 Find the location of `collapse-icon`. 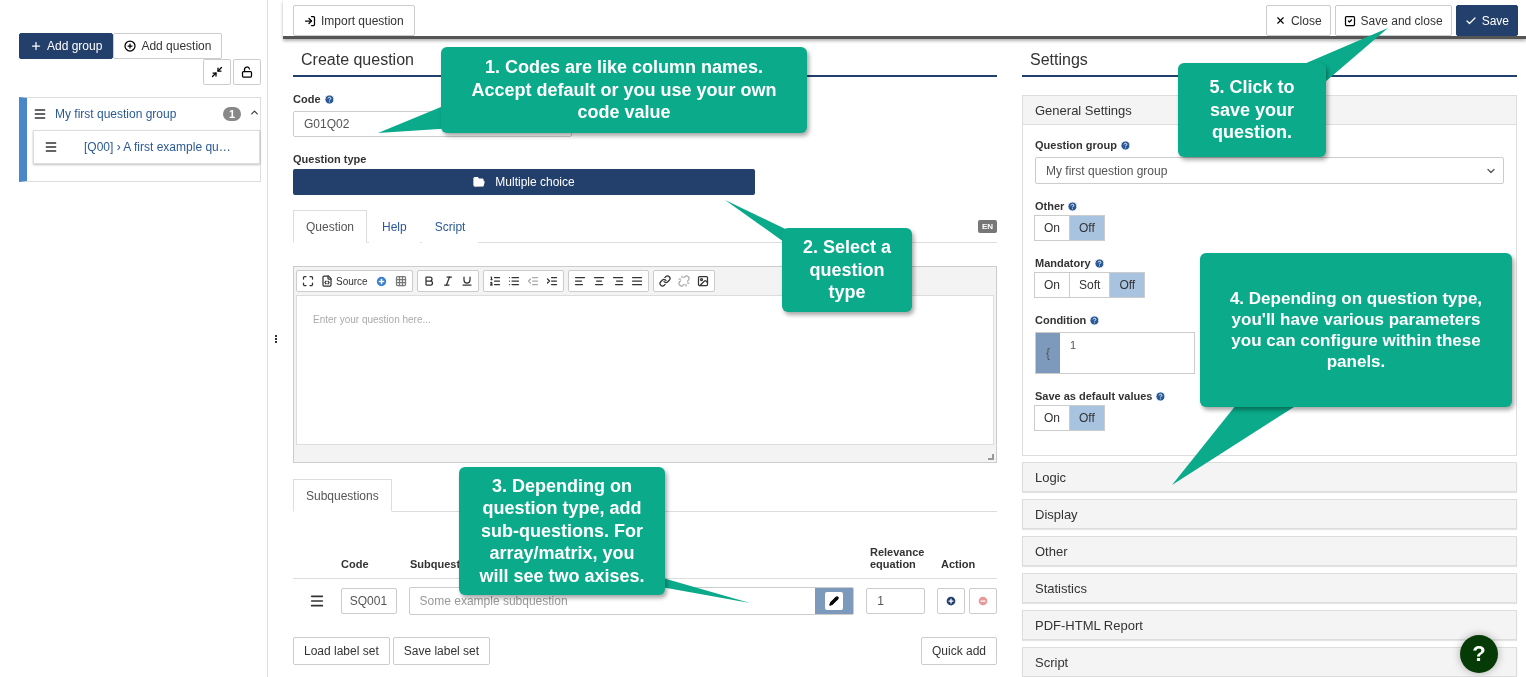

collapse-icon is located at coordinates (217, 72).